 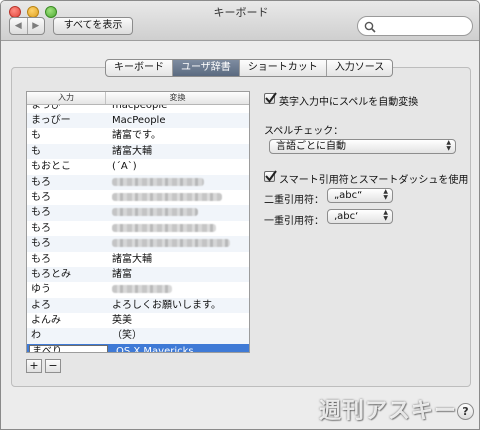 I want to click on input-cell: よんみ, so click(x=46, y=321).